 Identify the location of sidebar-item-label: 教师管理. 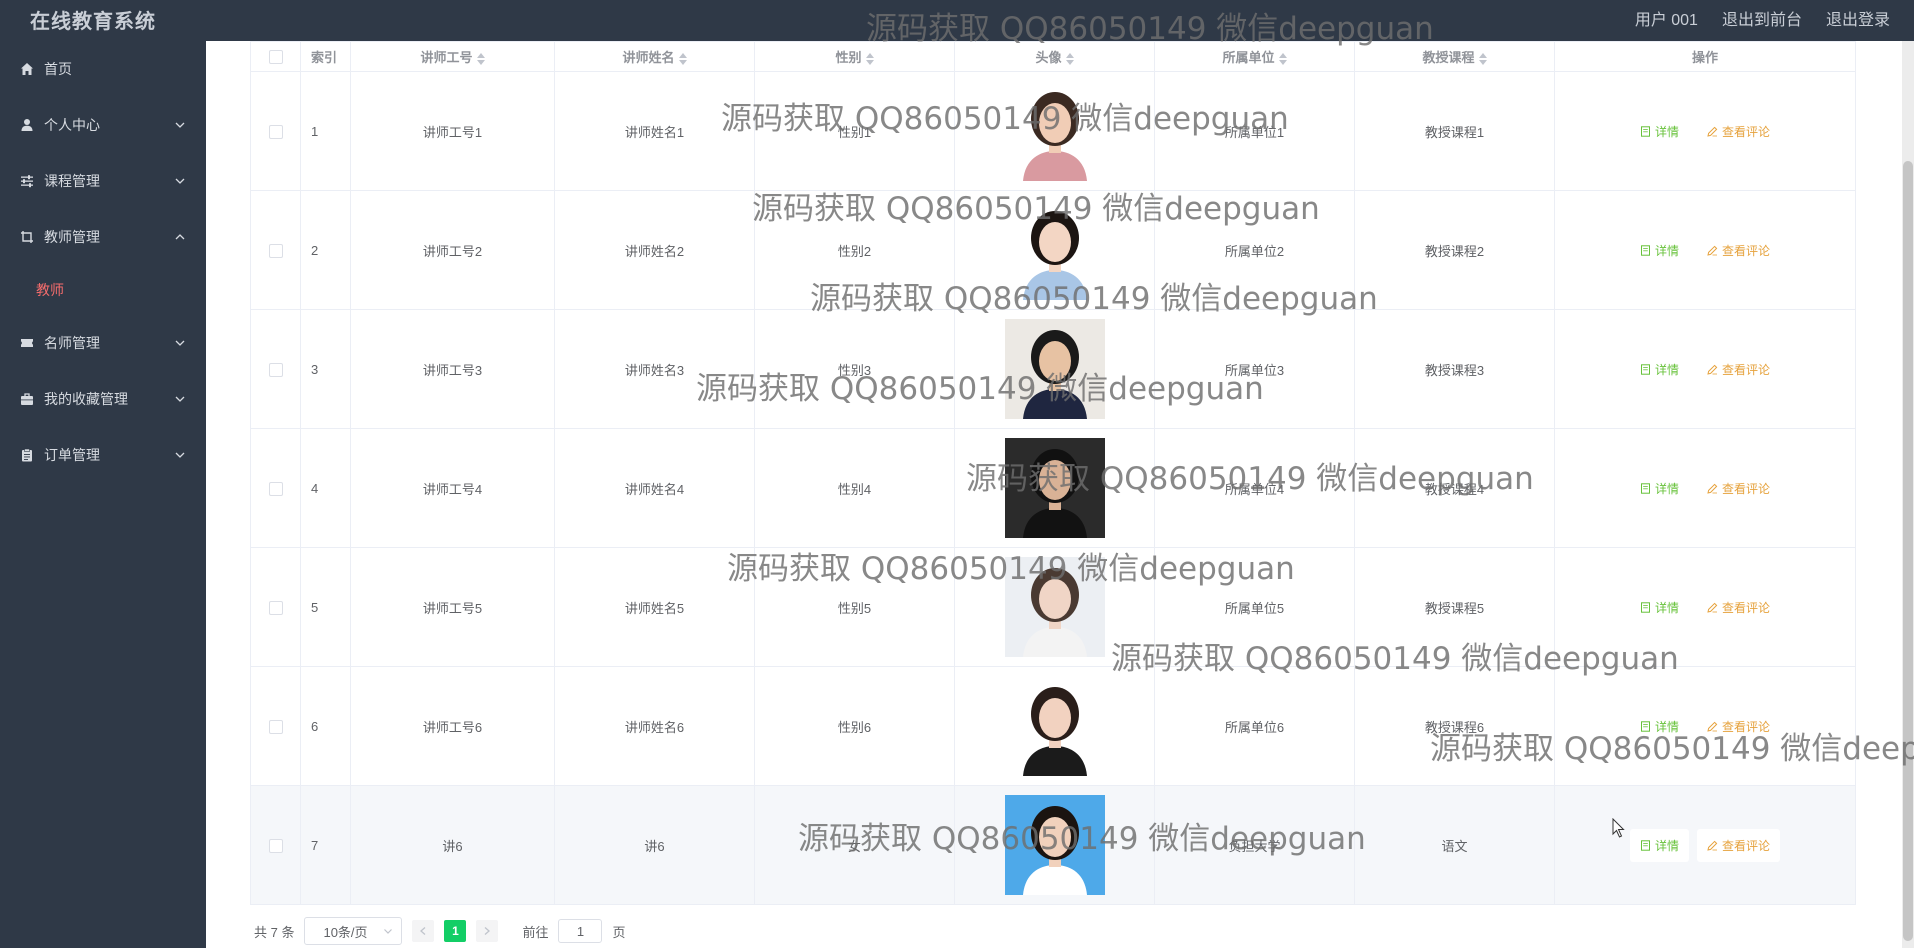
(72, 237).